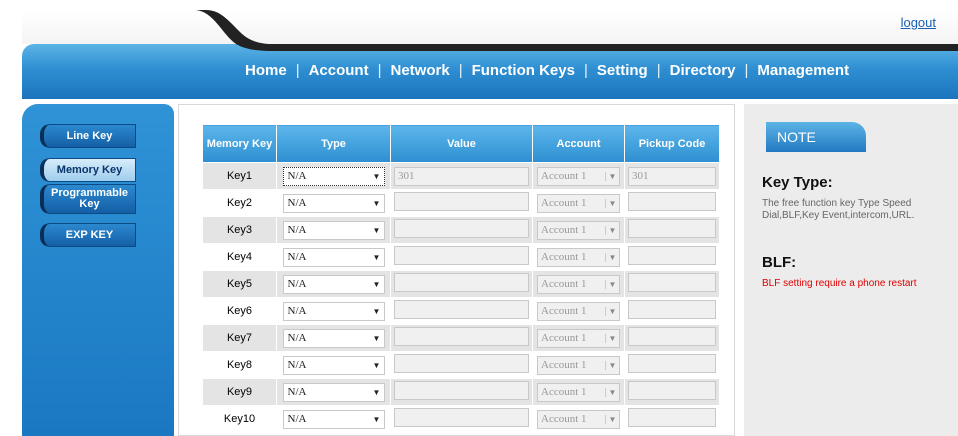 This screenshot has width=958, height=436. Describe the element at coordinates (88, 136) in the screenshot. I see `sidebar-item-line-key: Line Key` at that location.